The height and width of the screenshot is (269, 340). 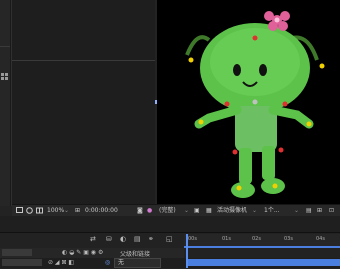 What do you see at coordinates (197, 211) in the screenshot?
I see `region-of-interest-icon: ▣` at bounding box center [197, 211].